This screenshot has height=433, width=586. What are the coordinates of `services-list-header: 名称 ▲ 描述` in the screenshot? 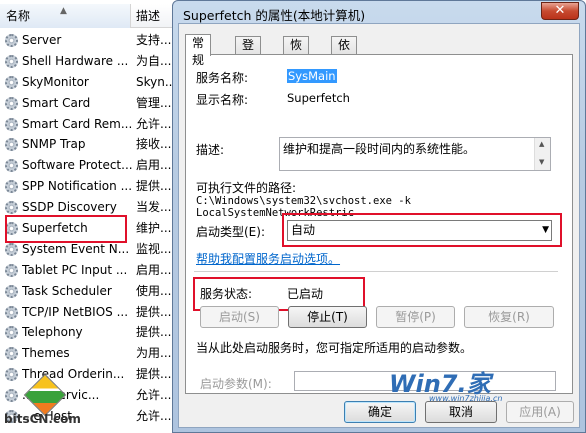 It's located at (90, 16).